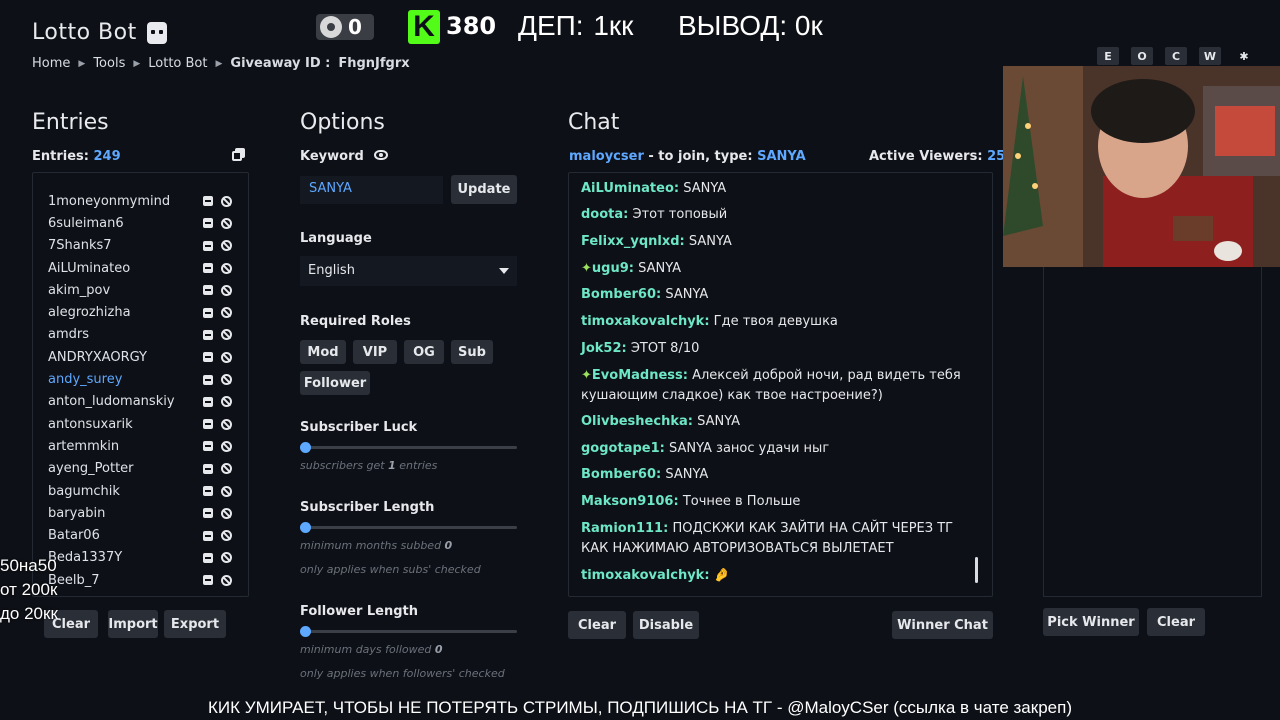  I want to click on chat-username: Ramion111:, so click(624, 528).